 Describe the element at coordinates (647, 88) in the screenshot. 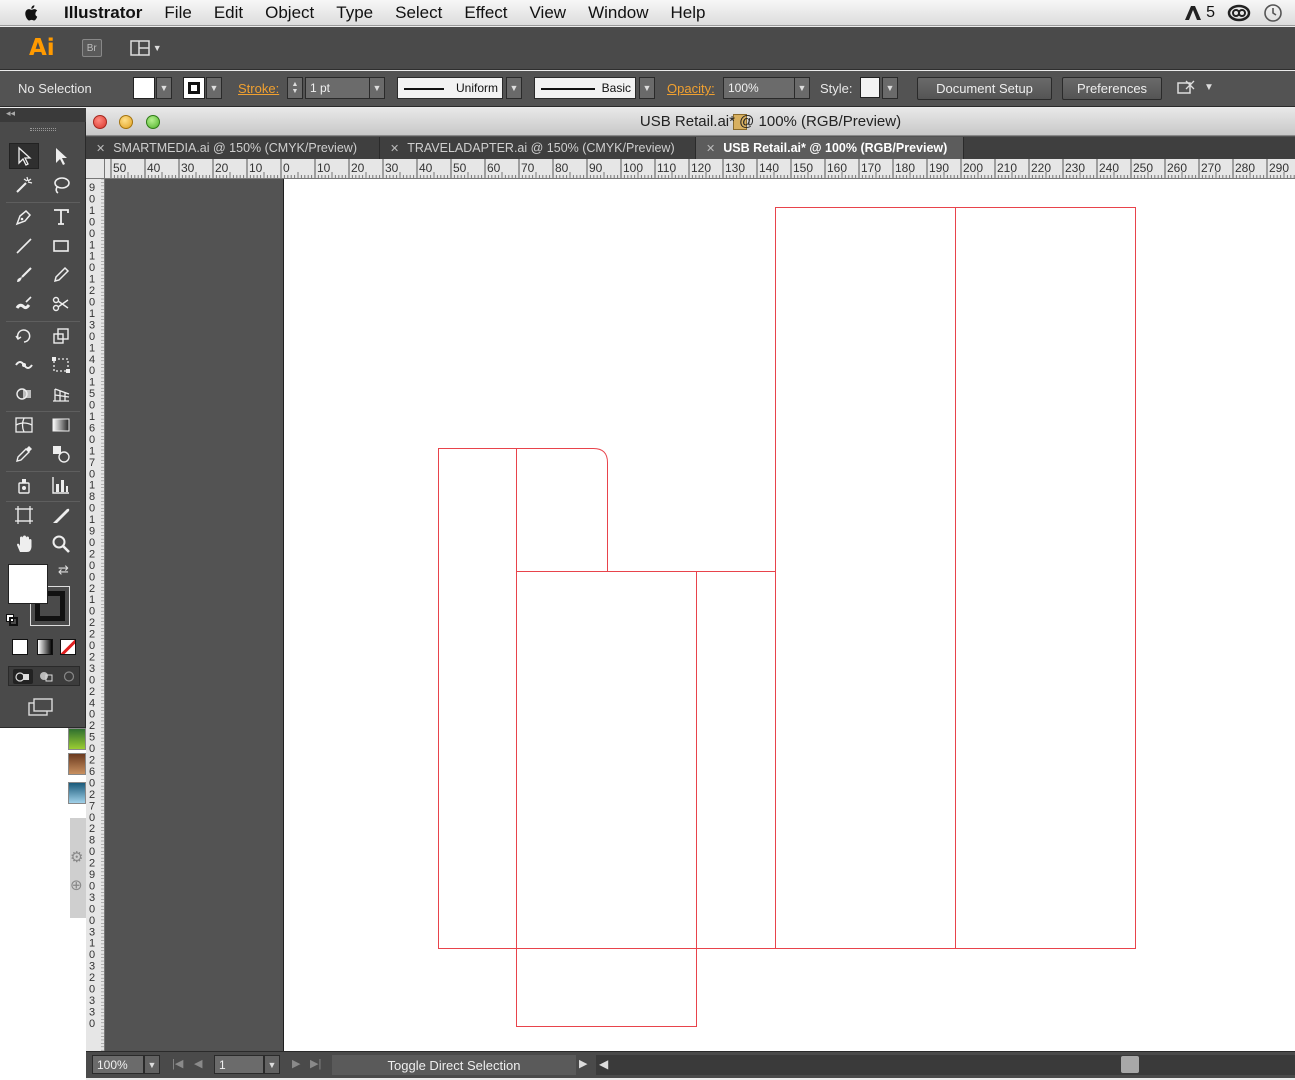

I see `brush-definition-dropdown: ▼` at that location.